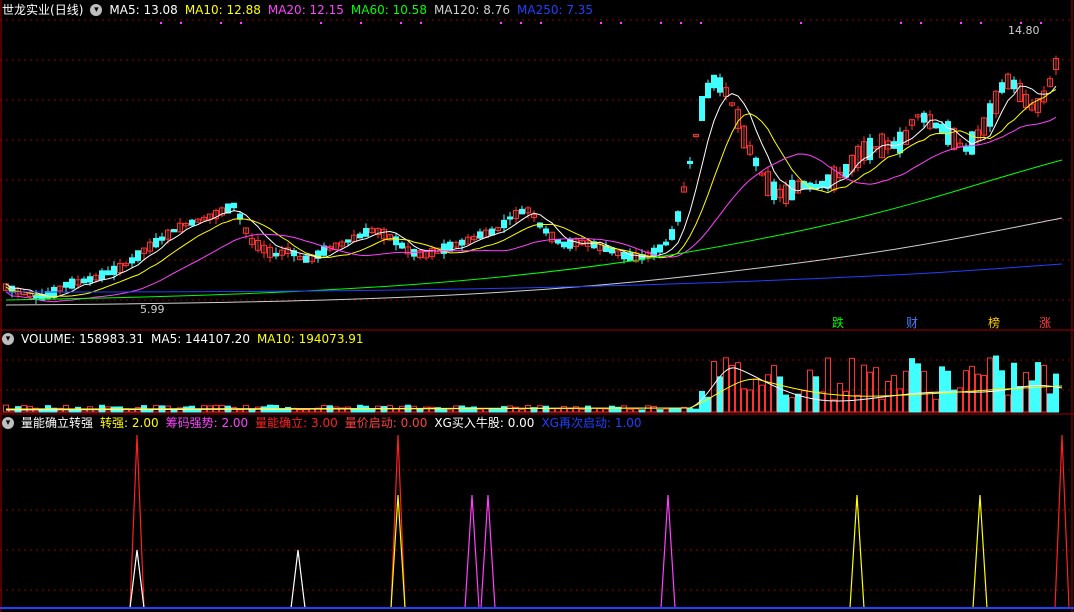 This screenshot has width=1074, height=612. I want to click on ma20-label: MA20: 12.15, so click(305, 10).